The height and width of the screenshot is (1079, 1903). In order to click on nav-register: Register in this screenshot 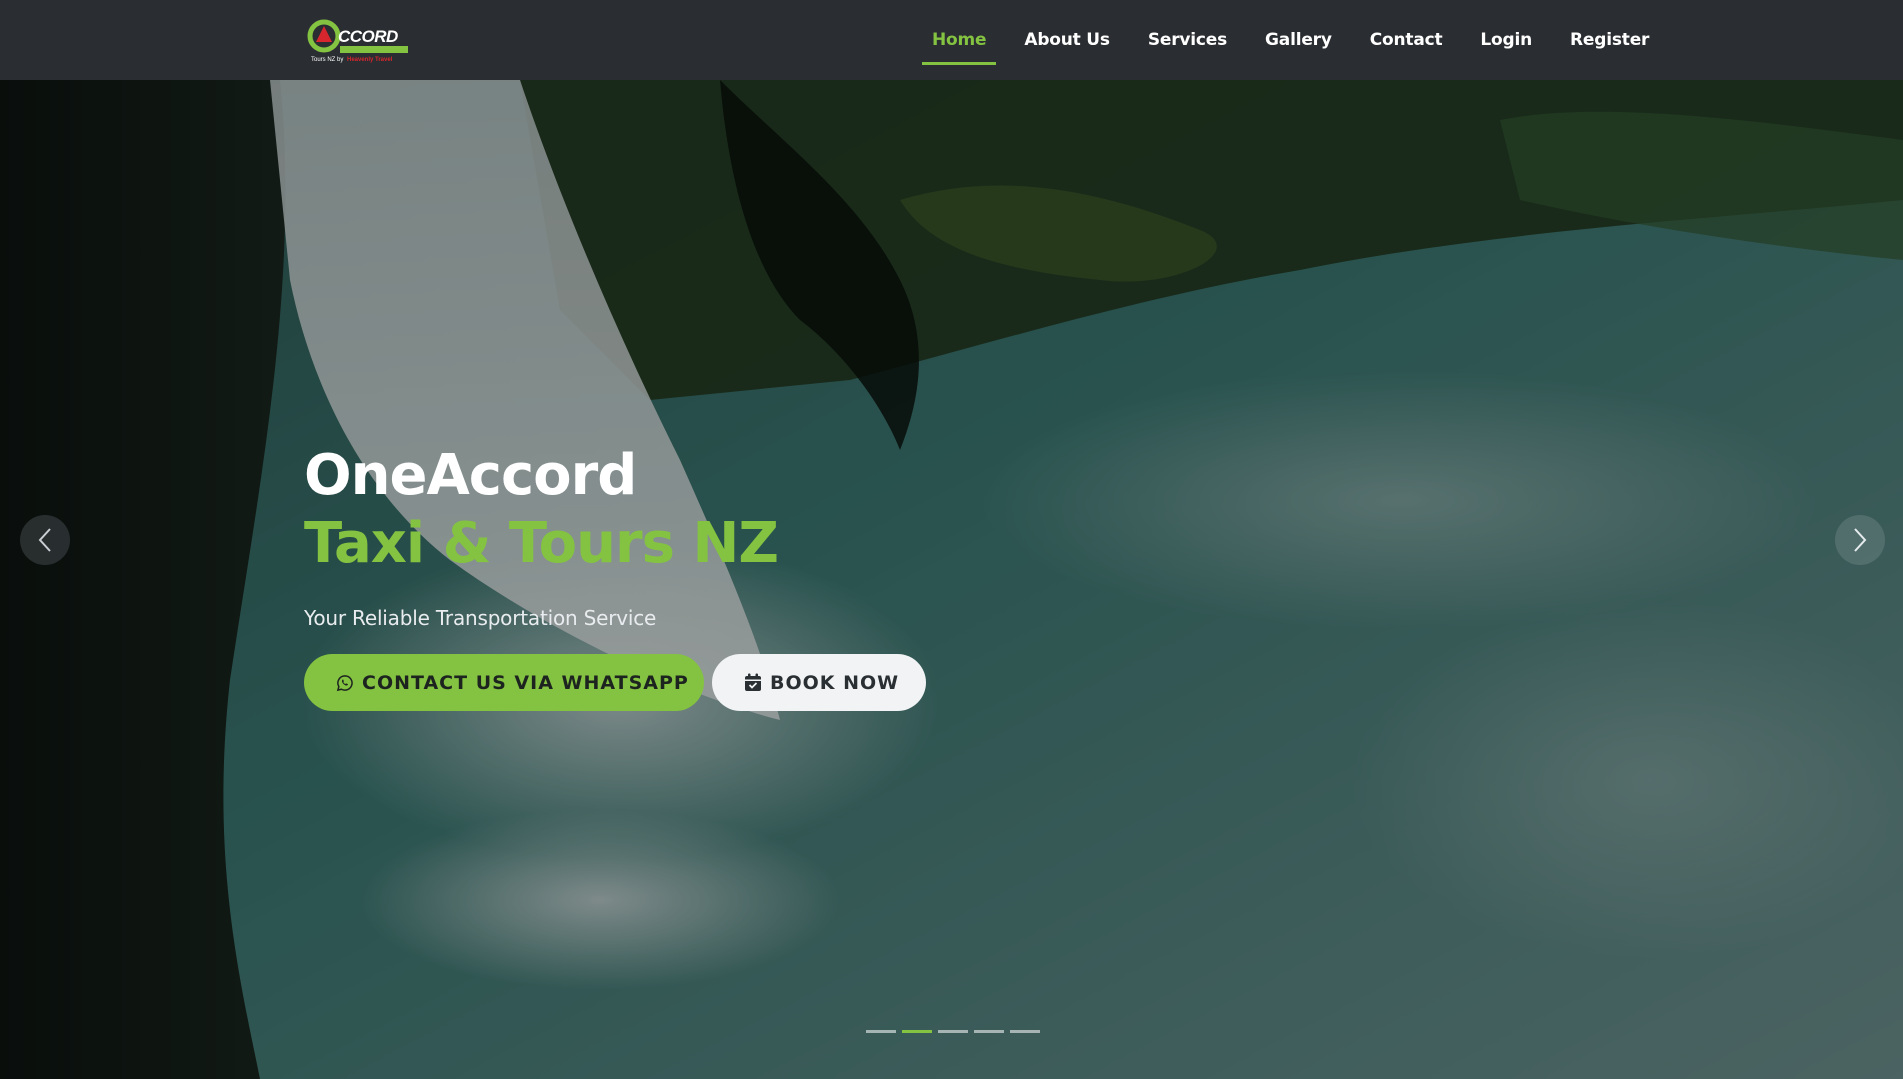, I will do `click(1609, 40)`.